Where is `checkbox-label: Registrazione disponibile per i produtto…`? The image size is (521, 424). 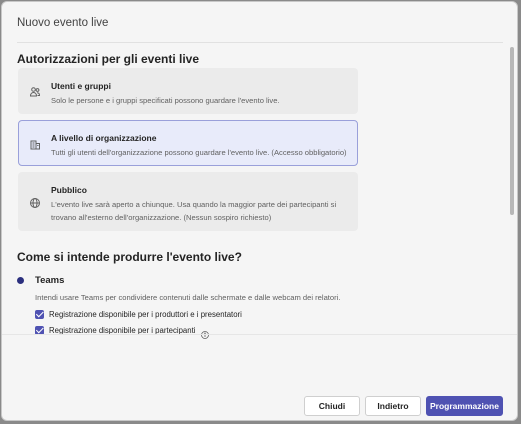
checkbox-label: Registrazione disponibile per i produtto… is located at coordinates (145, 314).